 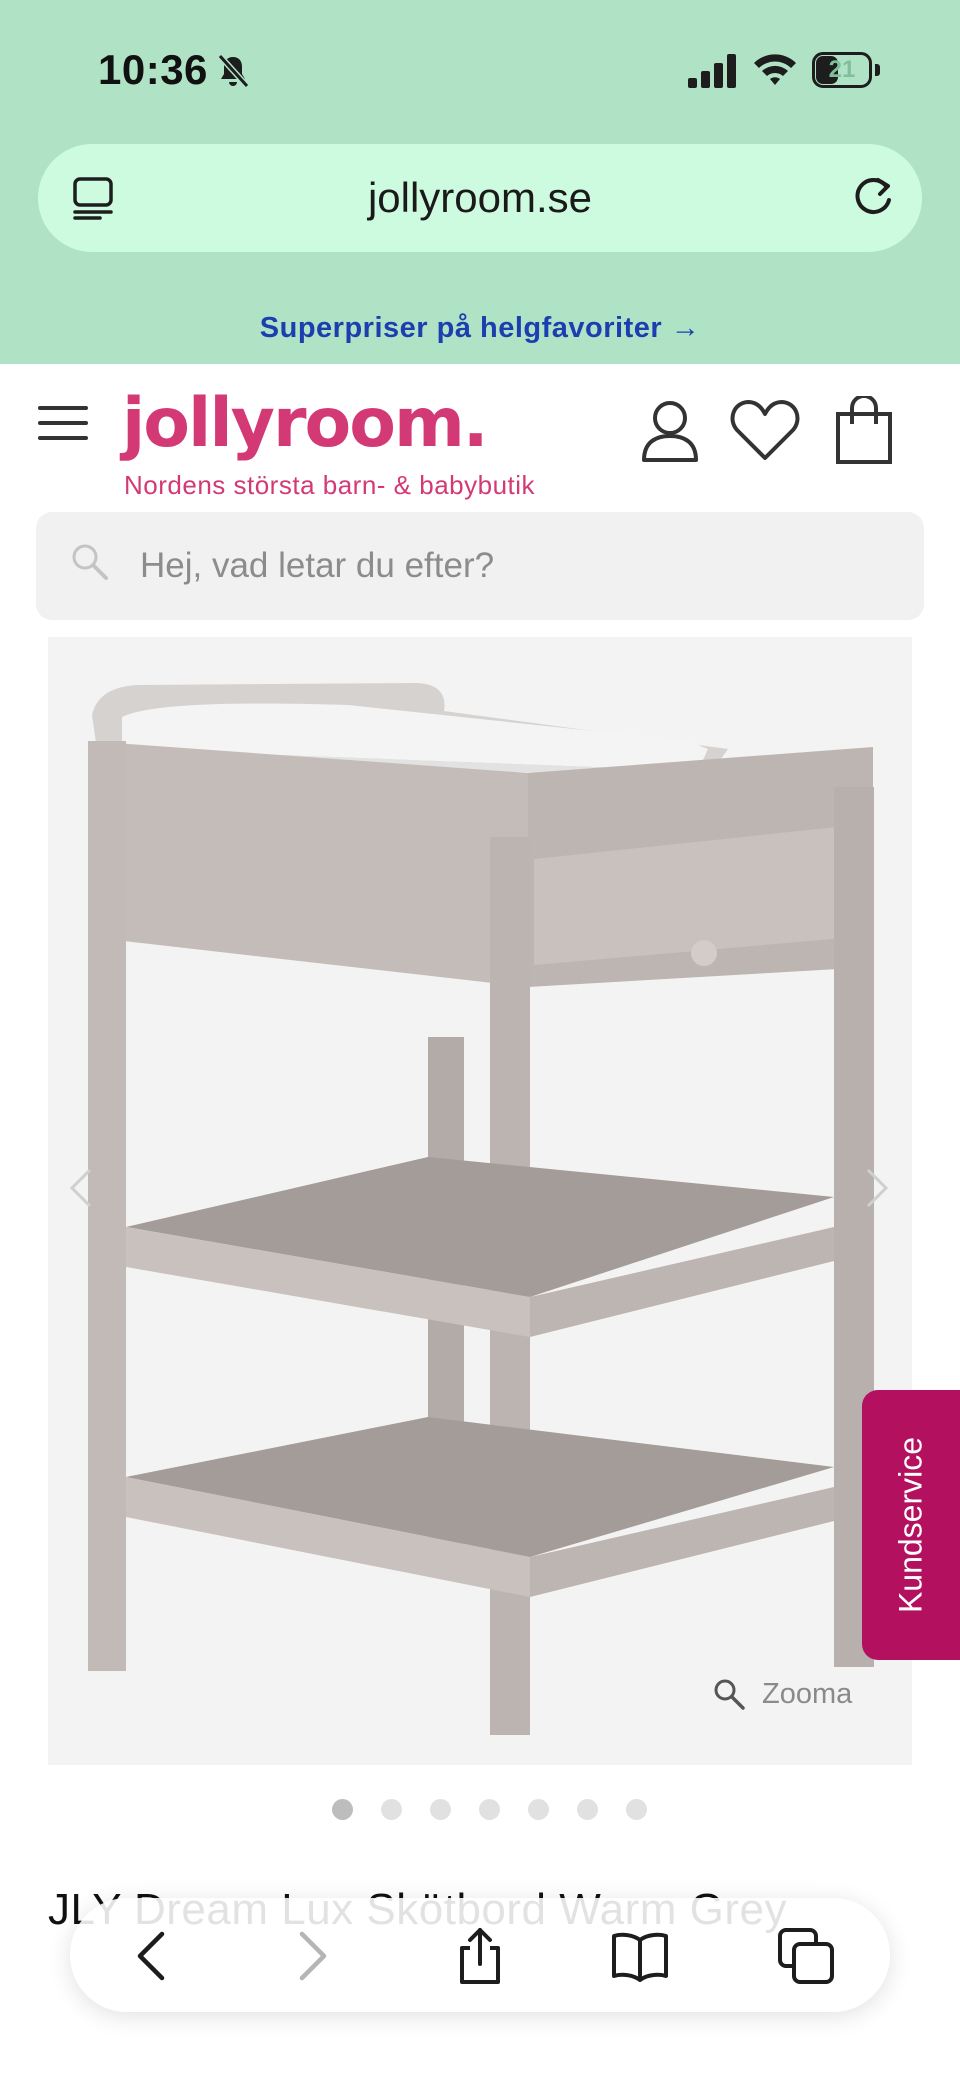 I want to click on zoom-icon, so click(x=729, y=1694).